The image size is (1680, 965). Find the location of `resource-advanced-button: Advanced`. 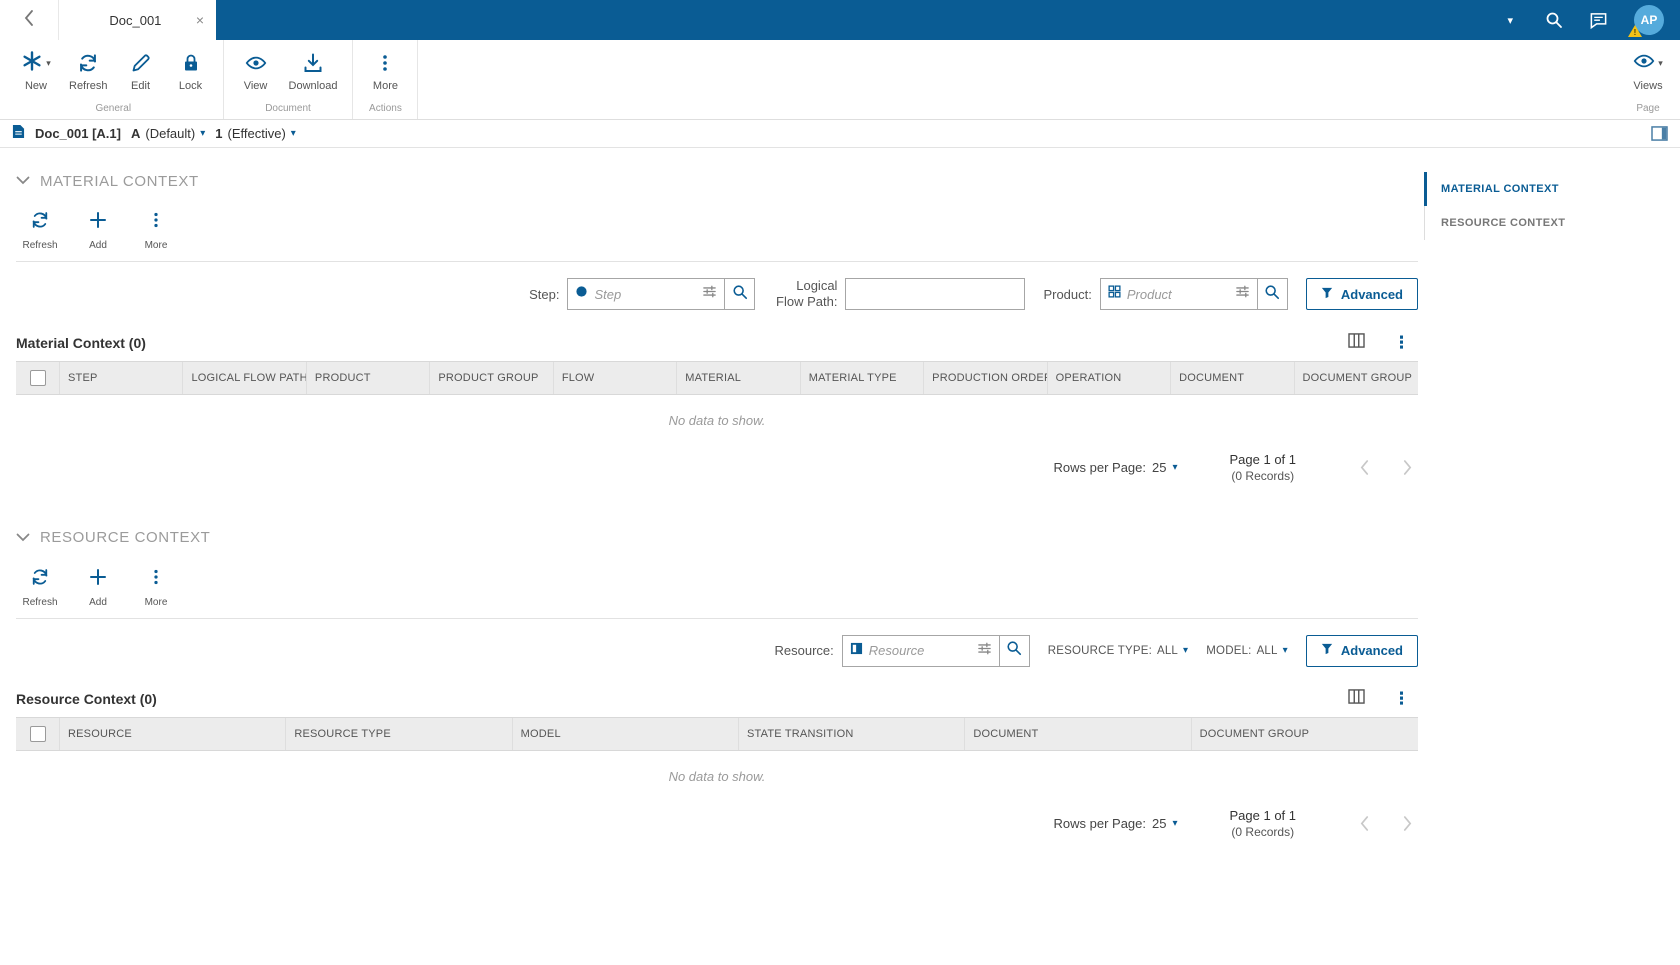

resource-advanced-button: Advanced is located at coordinates (1361, 650).